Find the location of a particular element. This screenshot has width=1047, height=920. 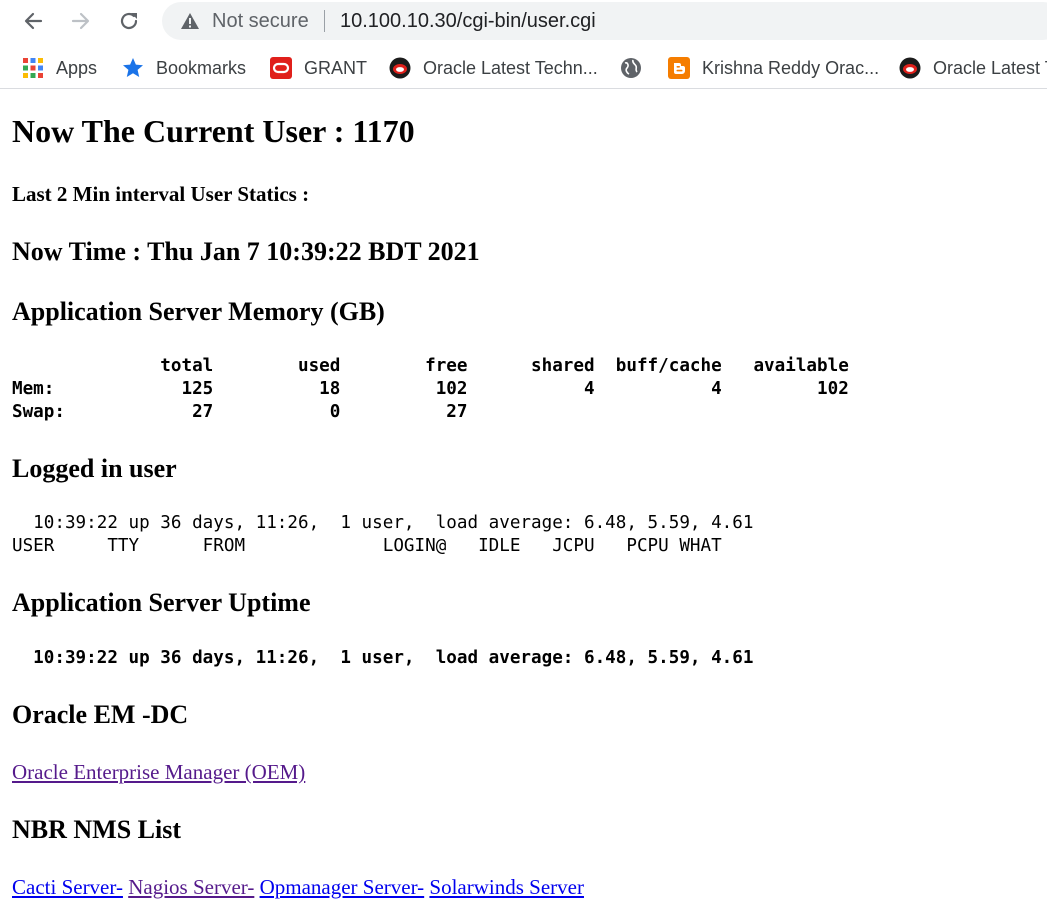

bookmark-label: Bookmarks is located at coordinates (201, 68).